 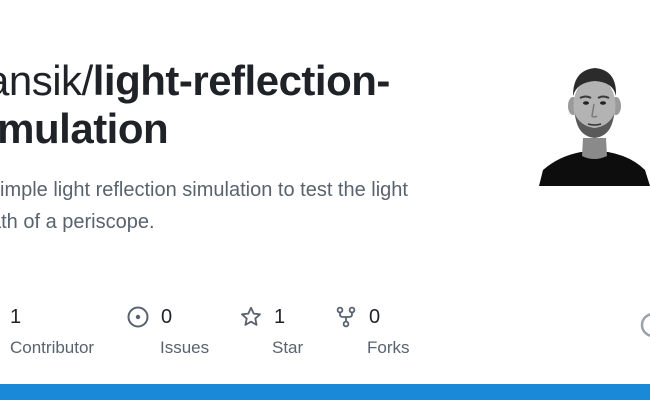 What do you see at coordinates (52, 347) in the screenshot?
I see `contributors-label: Contributor` at bounding box center [52, 347].